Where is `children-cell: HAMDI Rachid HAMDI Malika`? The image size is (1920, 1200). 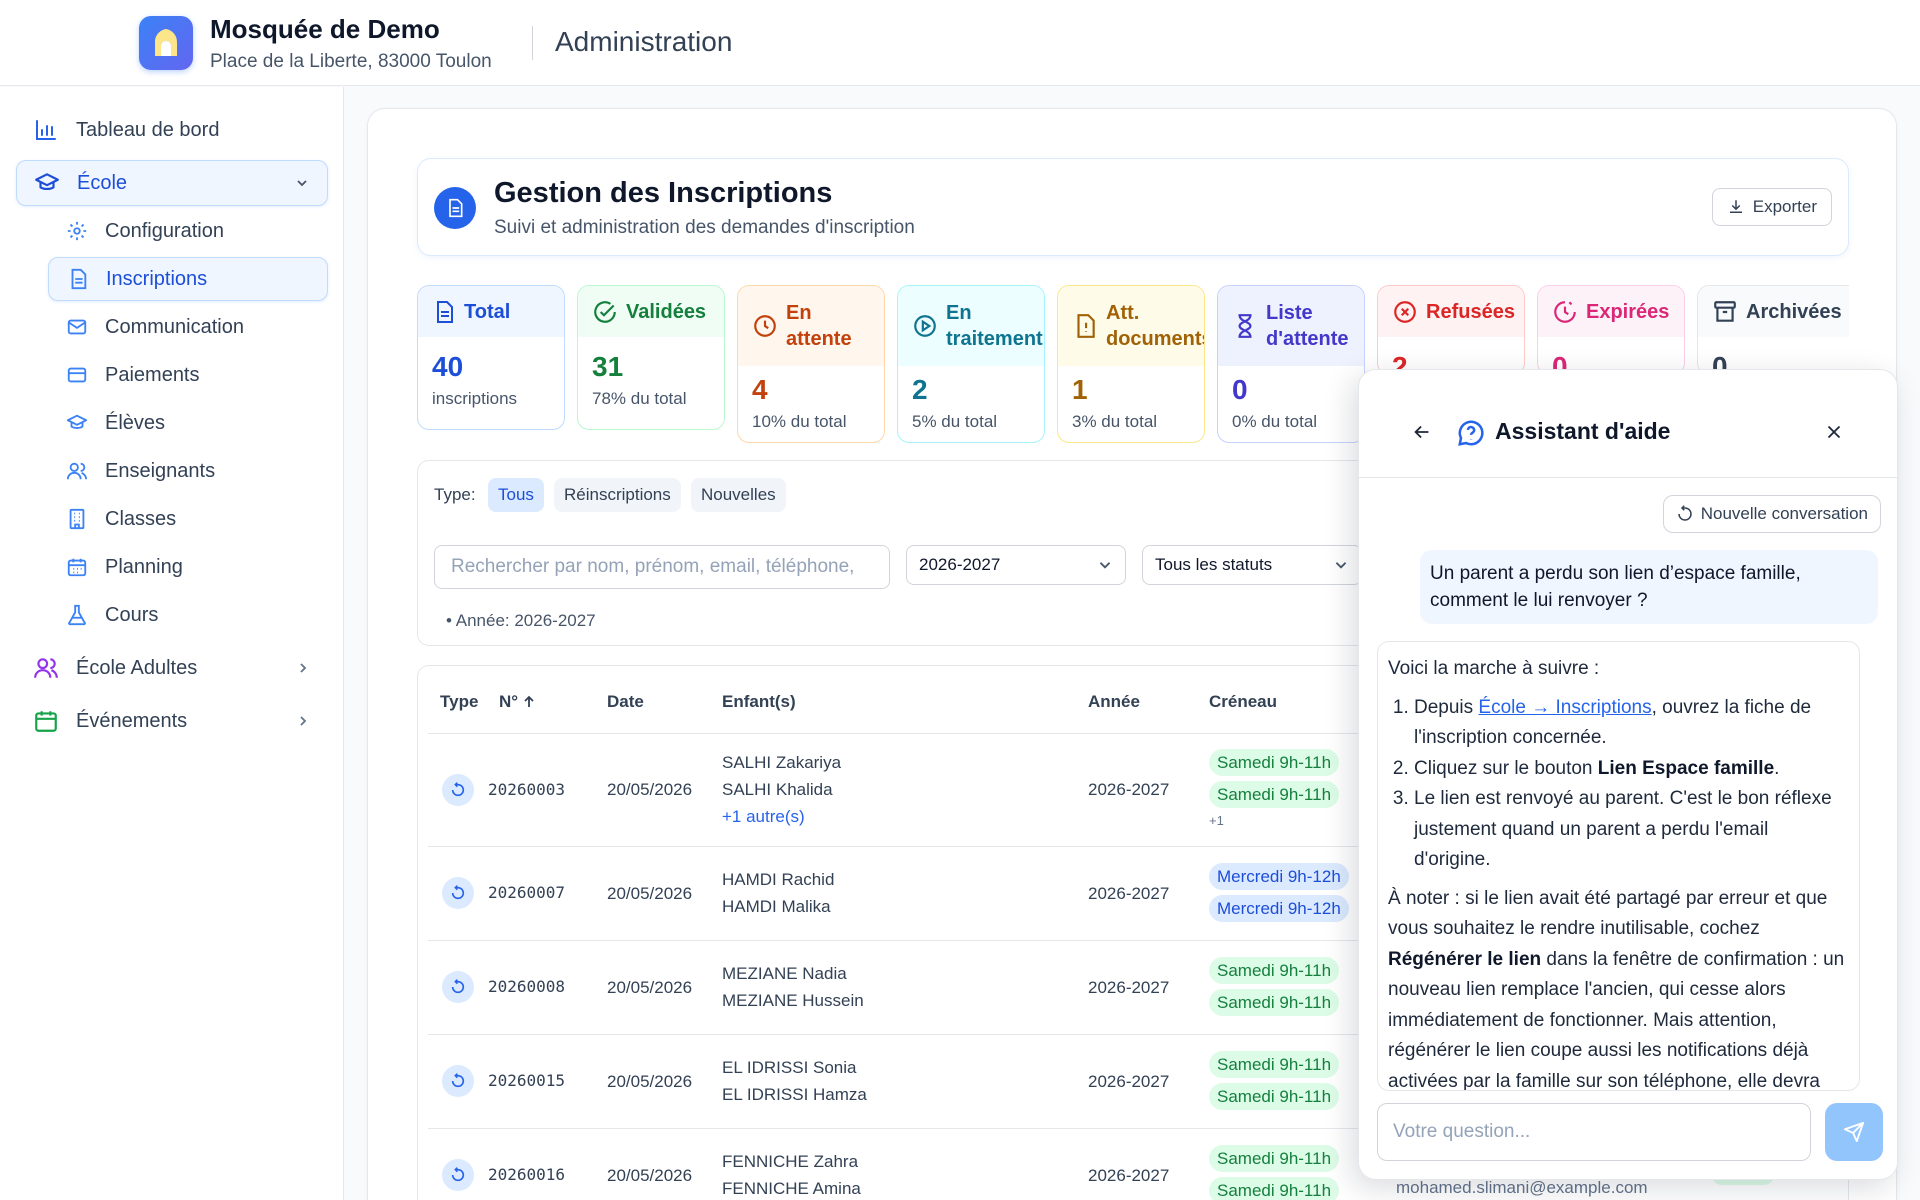 children-cell: HAMDI Rachid HAMDI Malika is located at coordinates (778, 893).